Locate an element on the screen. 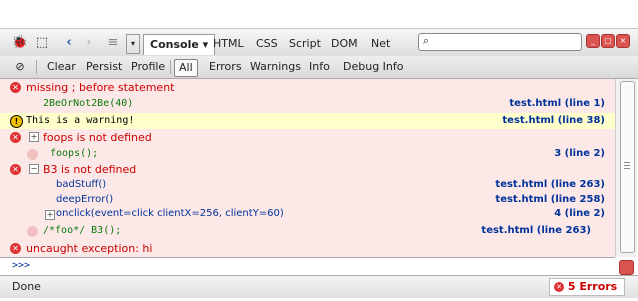 This screenshot has height=301, width=638. log-entry-warning: ! This is a warning! test.html (line 38) is located at coordinates (307, 121).